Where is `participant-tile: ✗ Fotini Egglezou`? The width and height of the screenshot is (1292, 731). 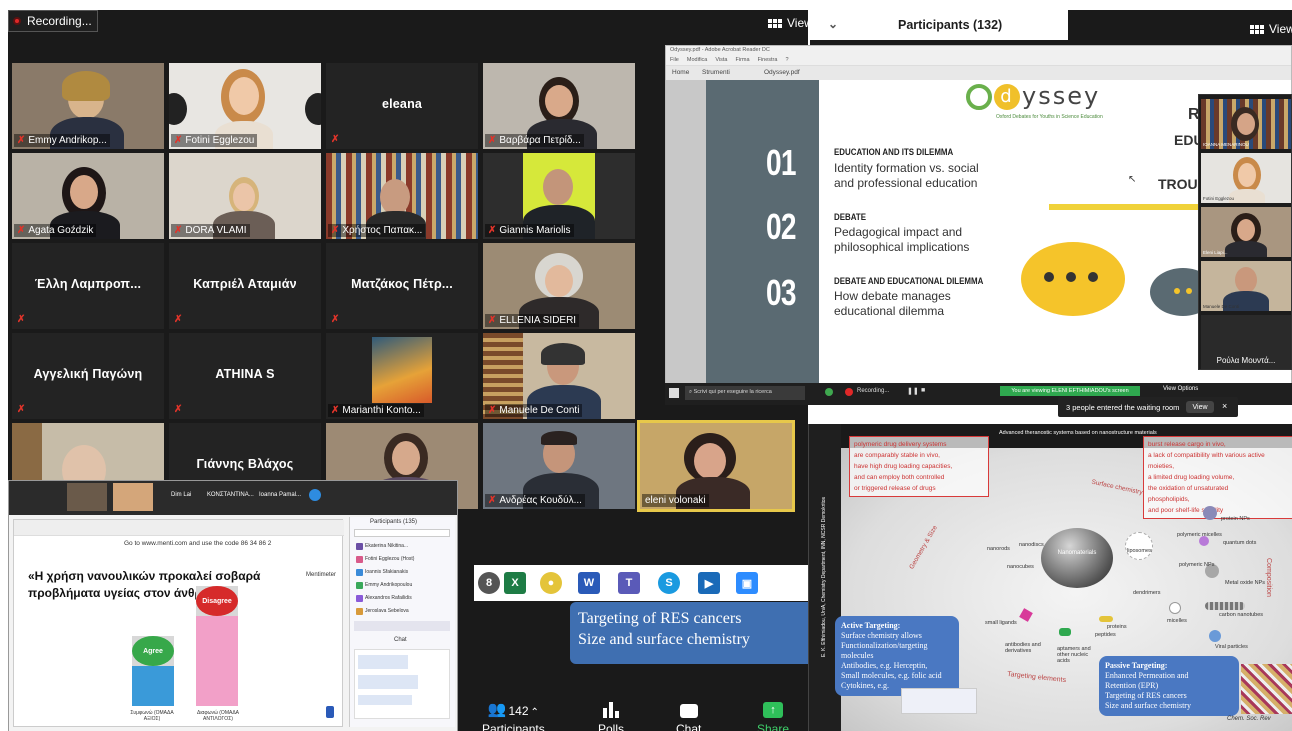
participant-tile: ✗ Fotini Egglezou is located at coordinates (245, 106).